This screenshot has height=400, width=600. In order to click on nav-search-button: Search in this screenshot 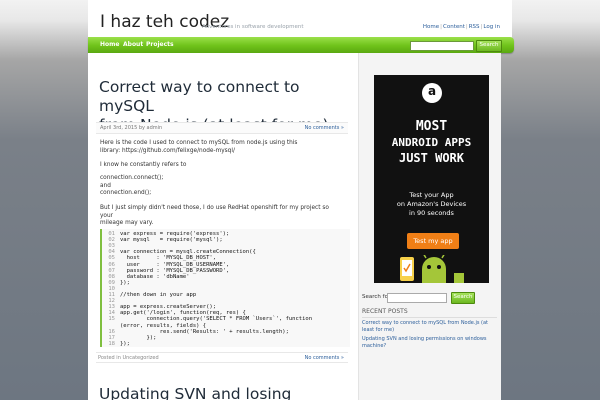, I will do `click(489, 46)`.